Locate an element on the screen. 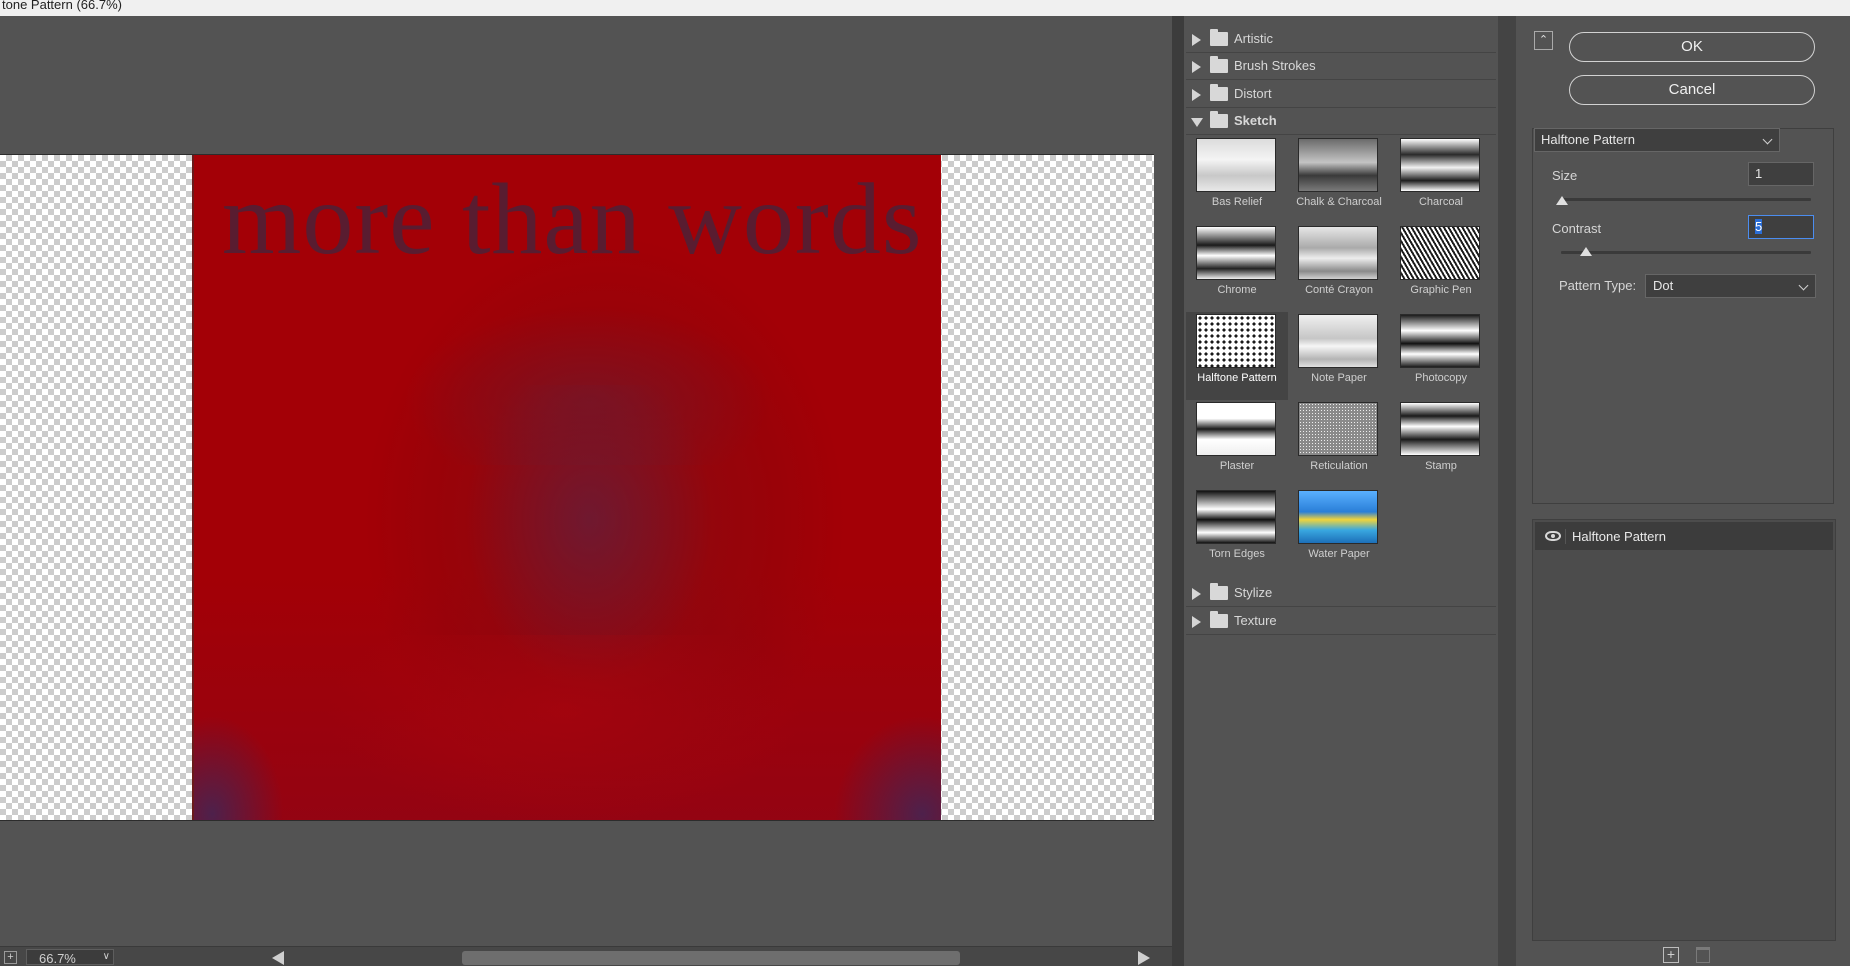  filter-thumb-stamp: Stamp is located at coordinates (1441, 444).